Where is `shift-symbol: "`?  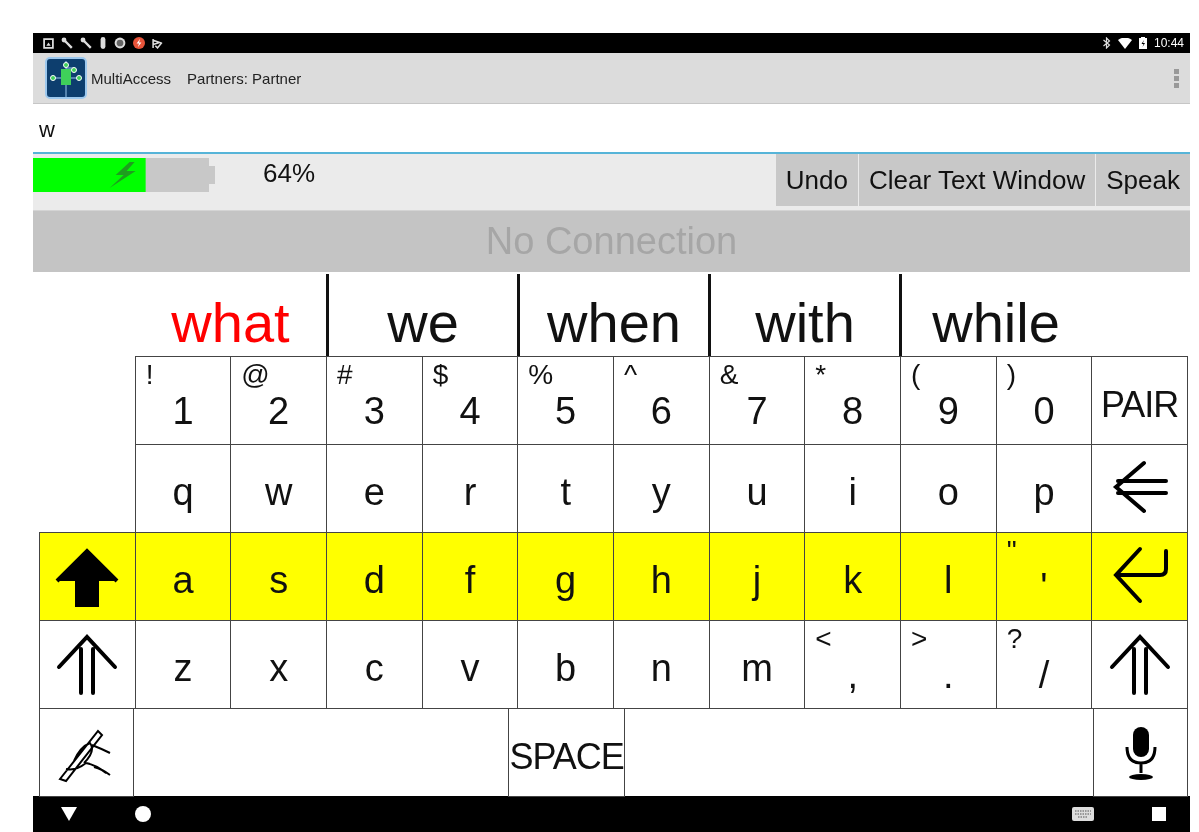
shift-symbol: " is located at coordinates (1011, 551).